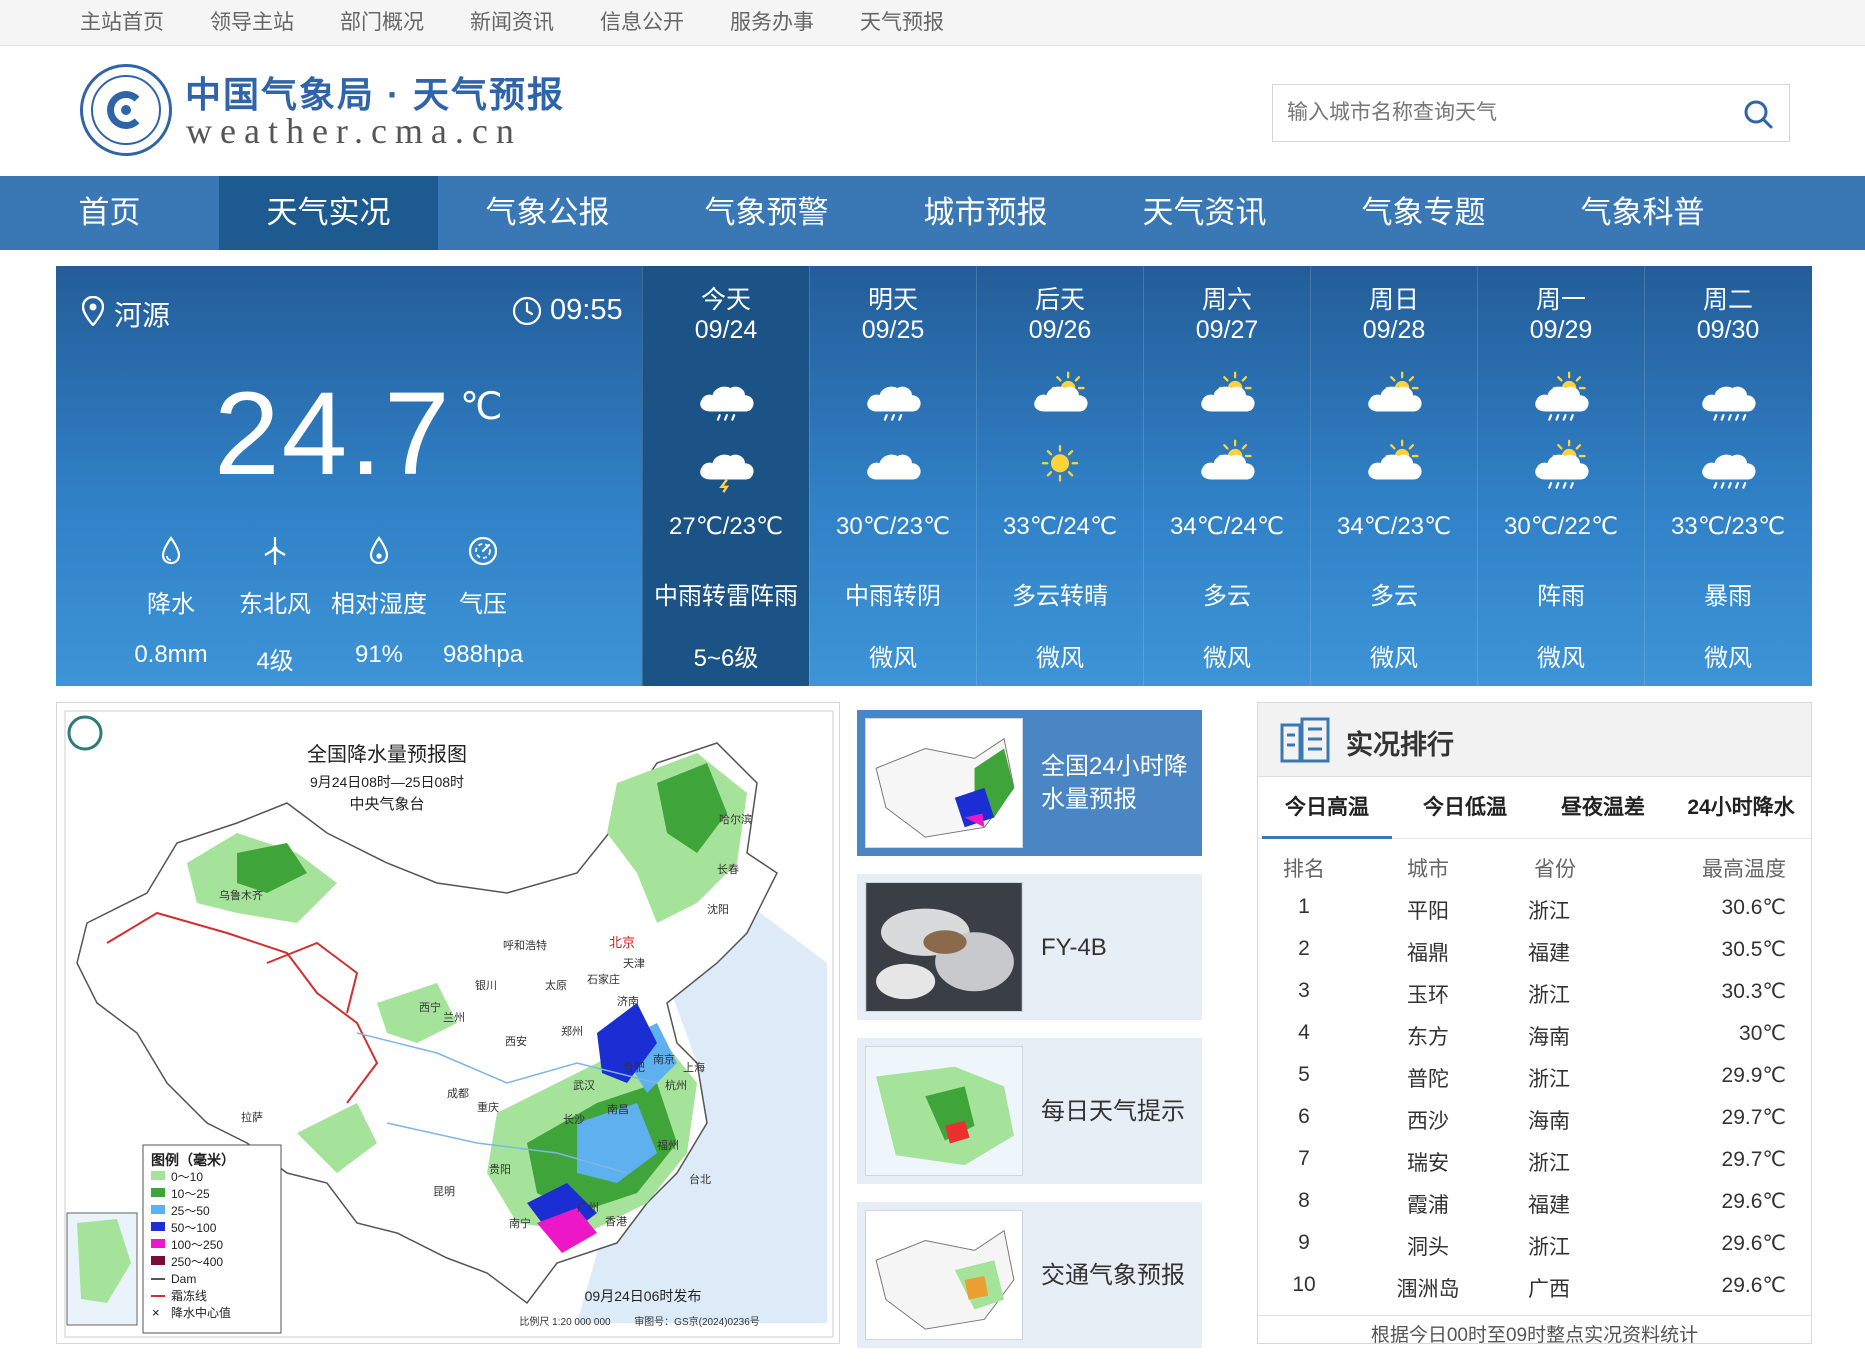 Image resolution: width=1865 pixels, height=1363 pixels. Describe the element at coordinates (1428, 1121) in the screenshot. I see `rank-city: 西沙` at that location.